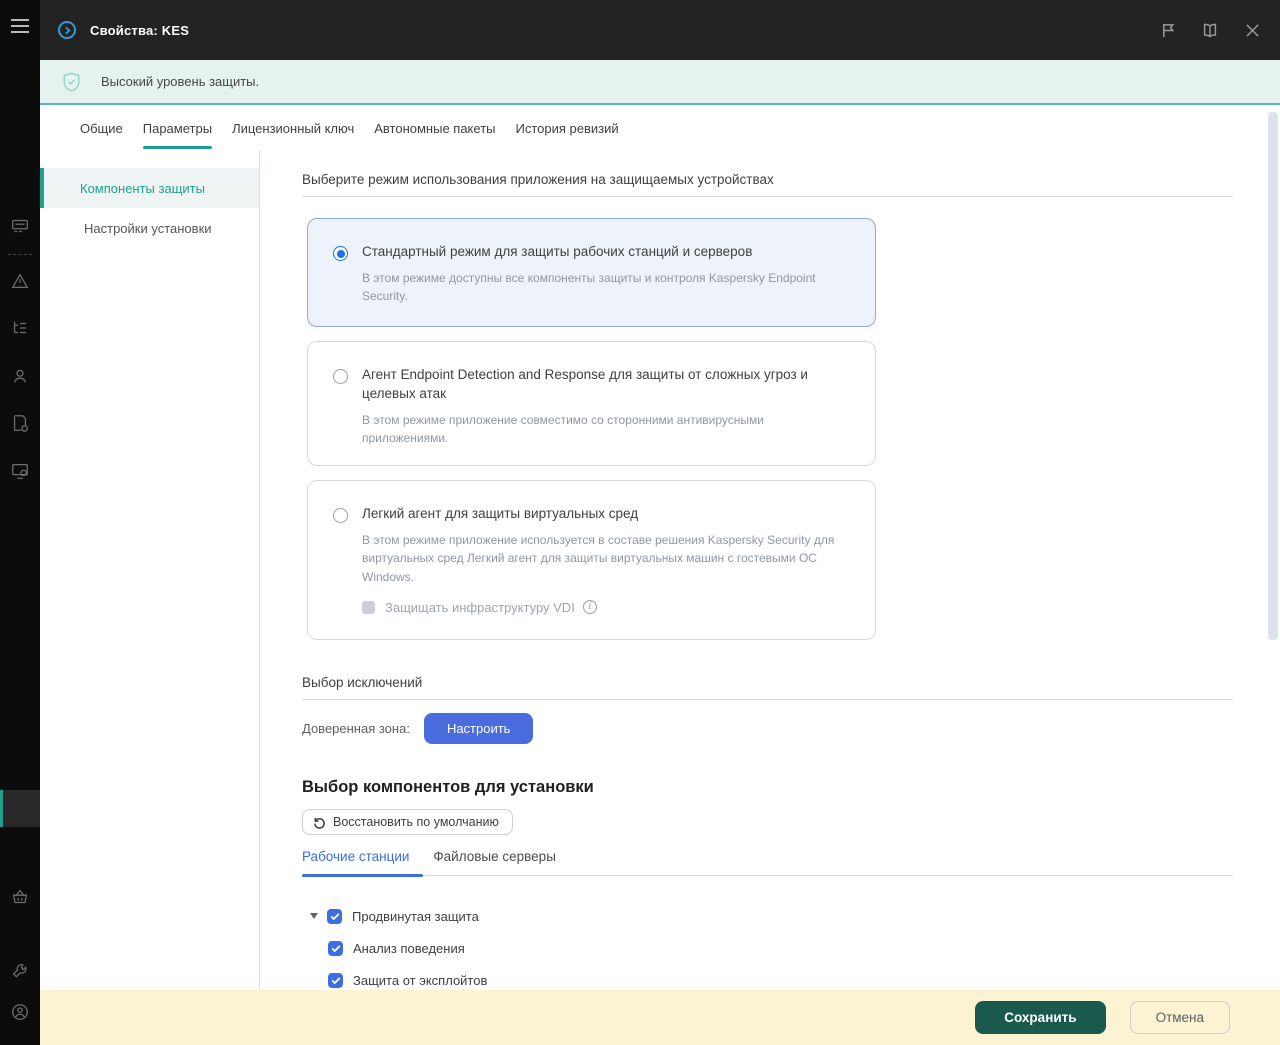 The width and height of the screenshot is (1280, 1045). I want to click on rail-divider, so click(20, 254).